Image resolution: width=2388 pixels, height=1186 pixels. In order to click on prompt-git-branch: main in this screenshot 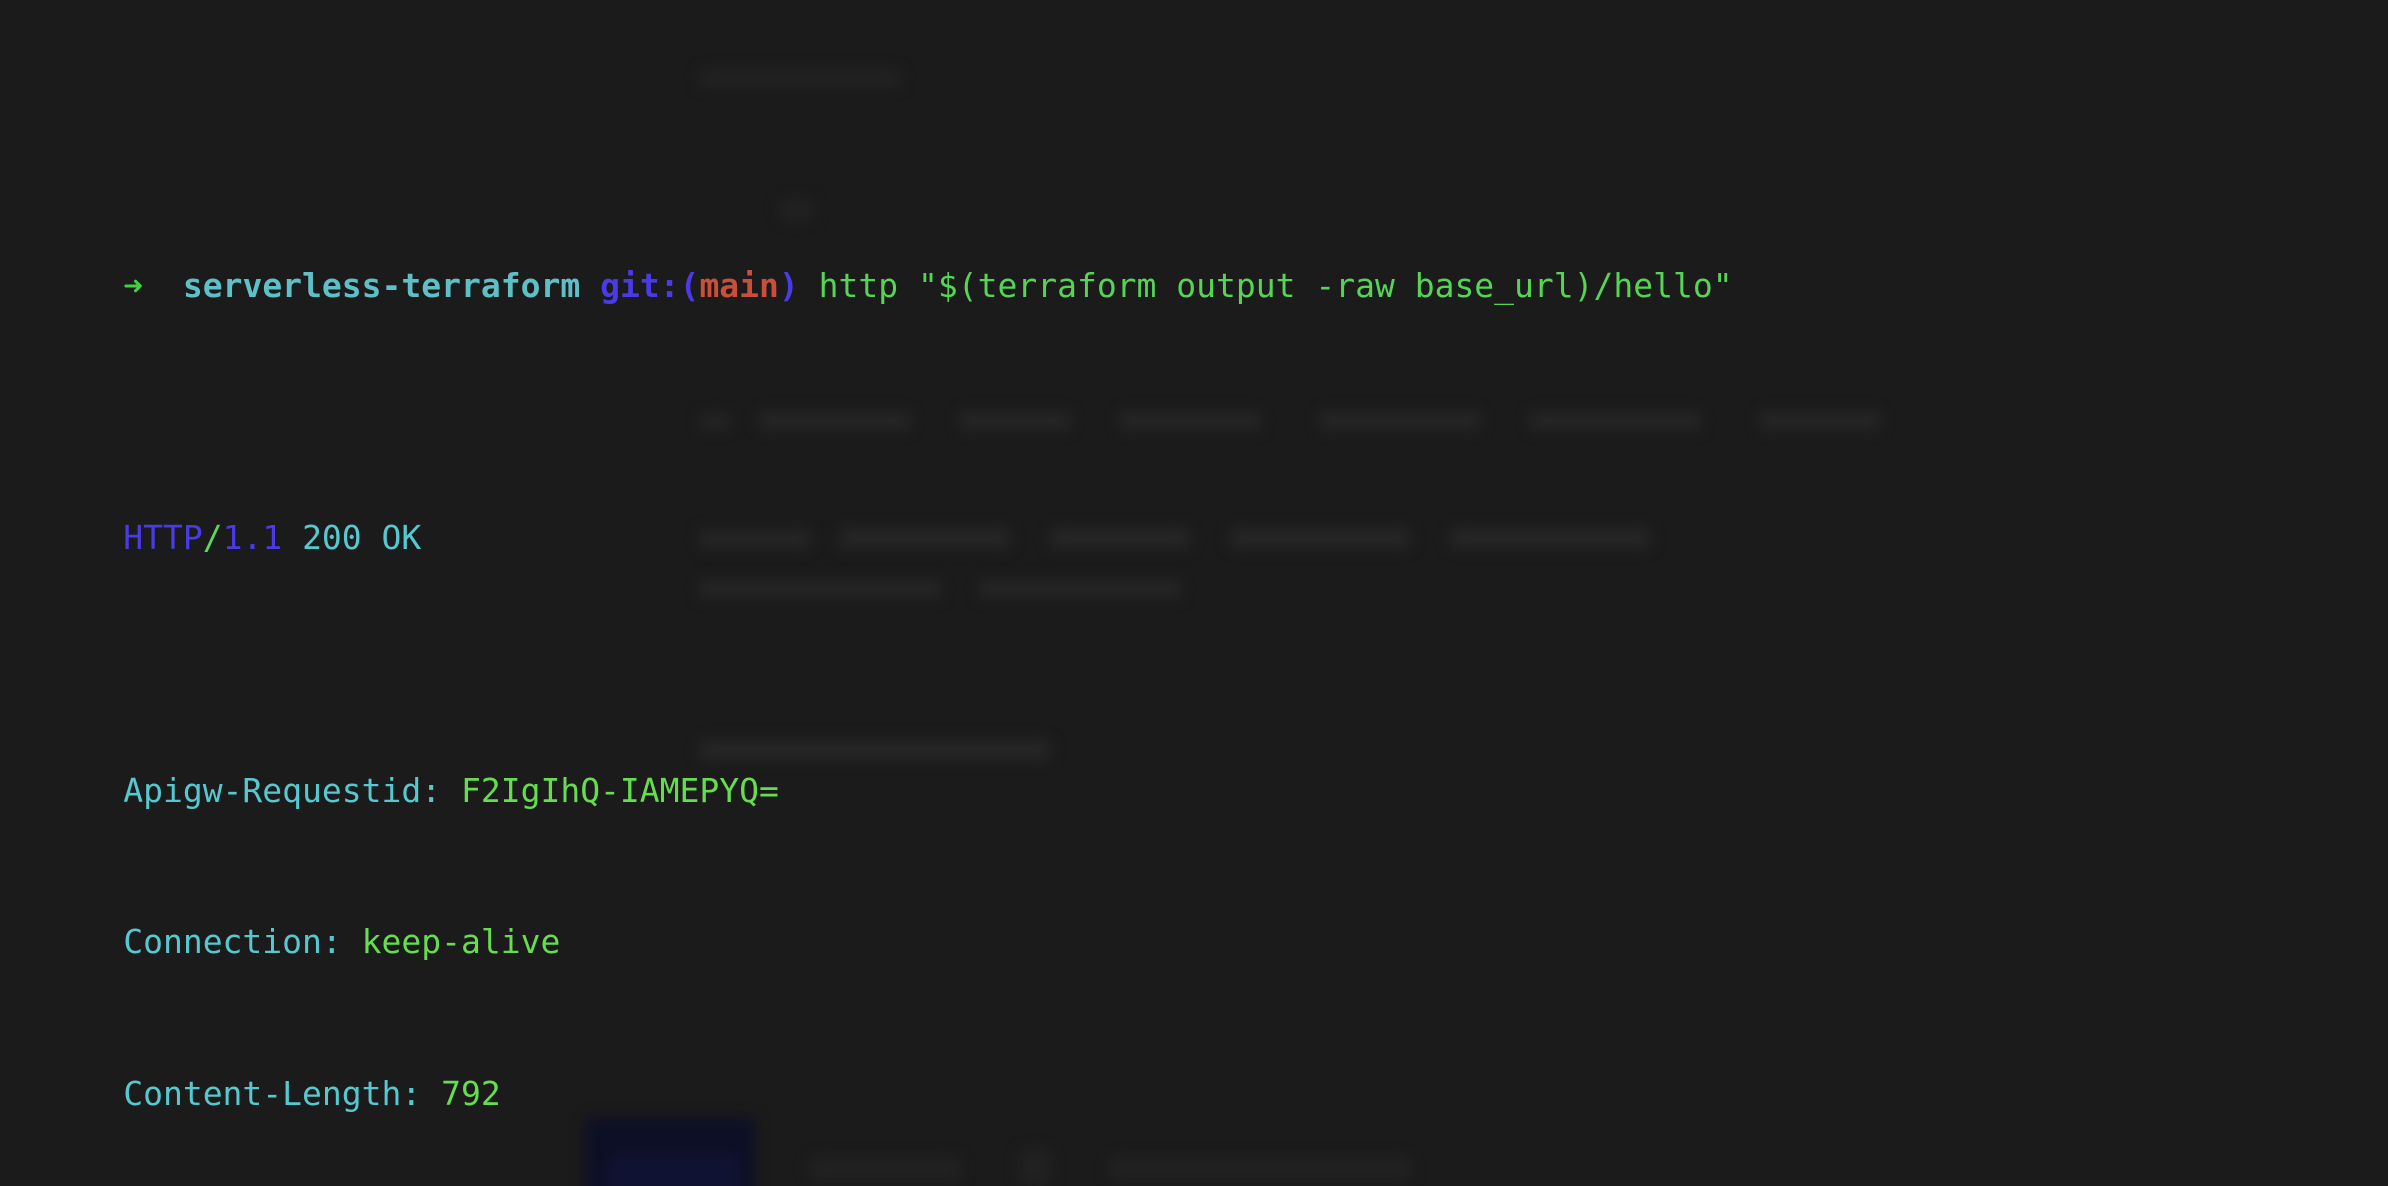, I will do `click(739, 285)`.